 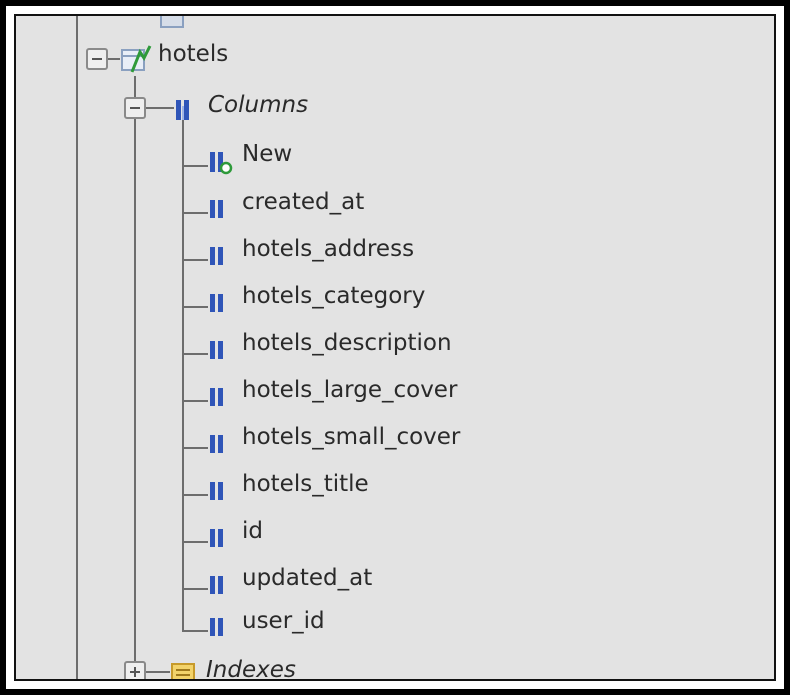 What do you see at coordinates (307, 578) in the screenshot?
I see `column-label: updated_at` at bounding box center [307, 578].